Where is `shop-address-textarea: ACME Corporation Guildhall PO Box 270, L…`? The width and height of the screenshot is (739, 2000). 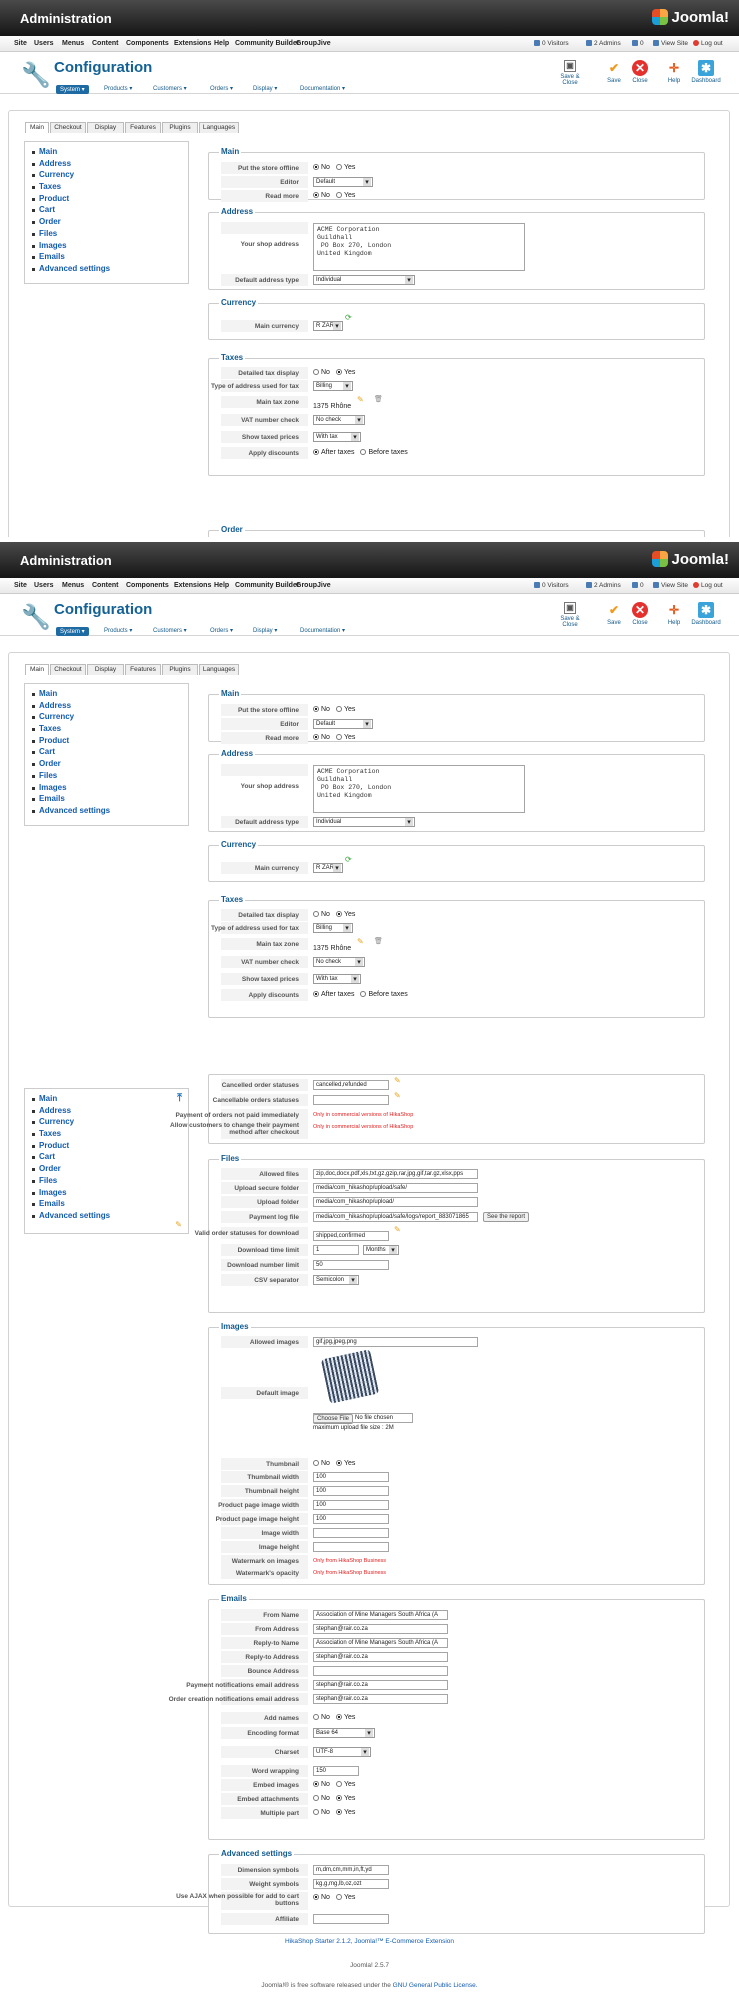 shop-address-textarea: ACME Corporation Guildhall PO Box 270, L… is located at coordinates (419, 247).